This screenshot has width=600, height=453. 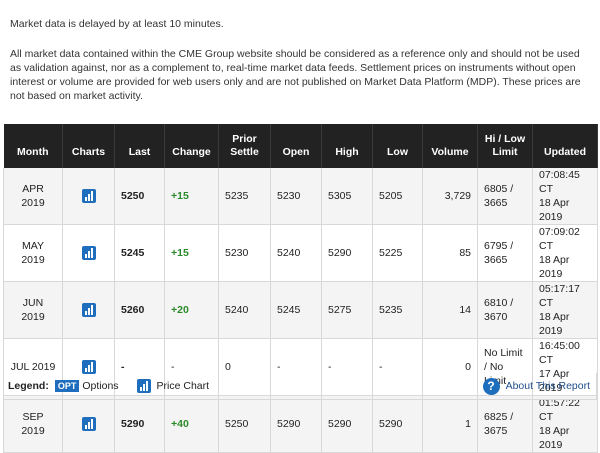 I want to click on volume-cell: 3,729, so click(x=450, y=196).